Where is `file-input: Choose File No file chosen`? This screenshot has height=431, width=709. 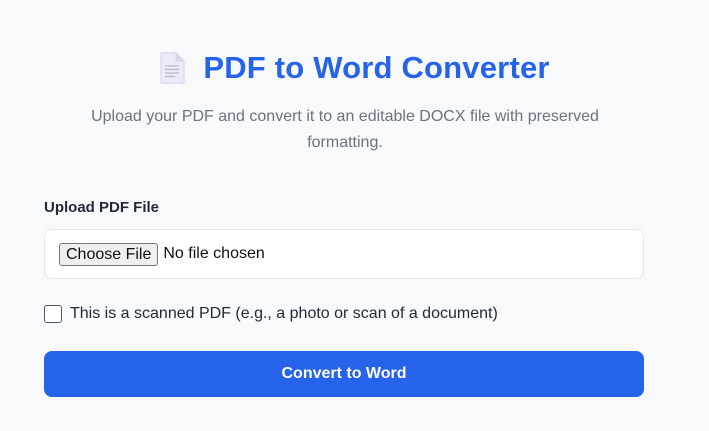
file-input: Choose File No file chosen is located at coordinates (344, 254).